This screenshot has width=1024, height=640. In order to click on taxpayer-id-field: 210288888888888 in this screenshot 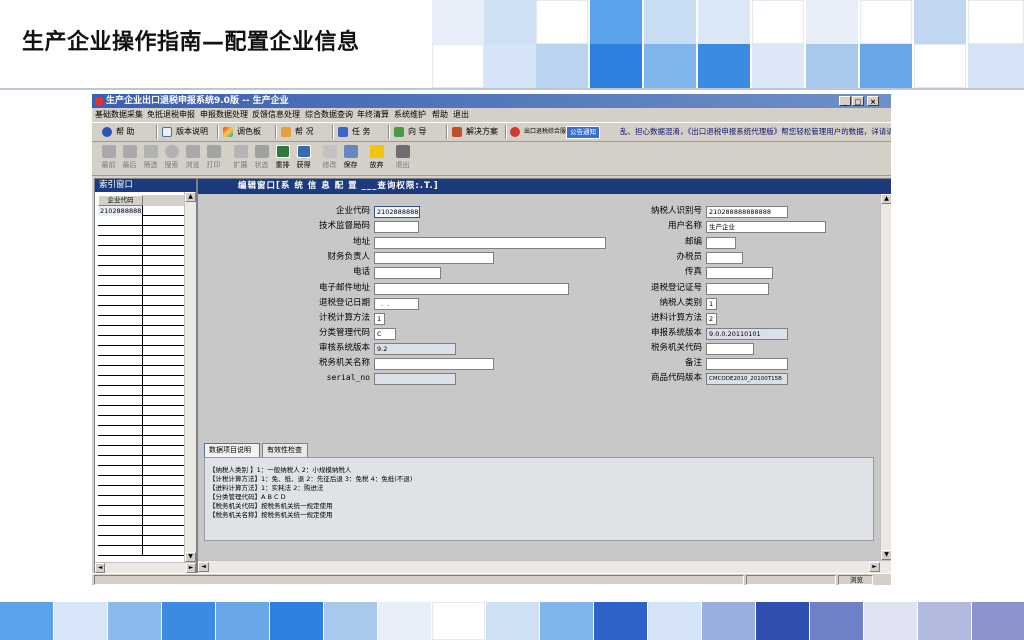, I will do `click(747, 212)`.